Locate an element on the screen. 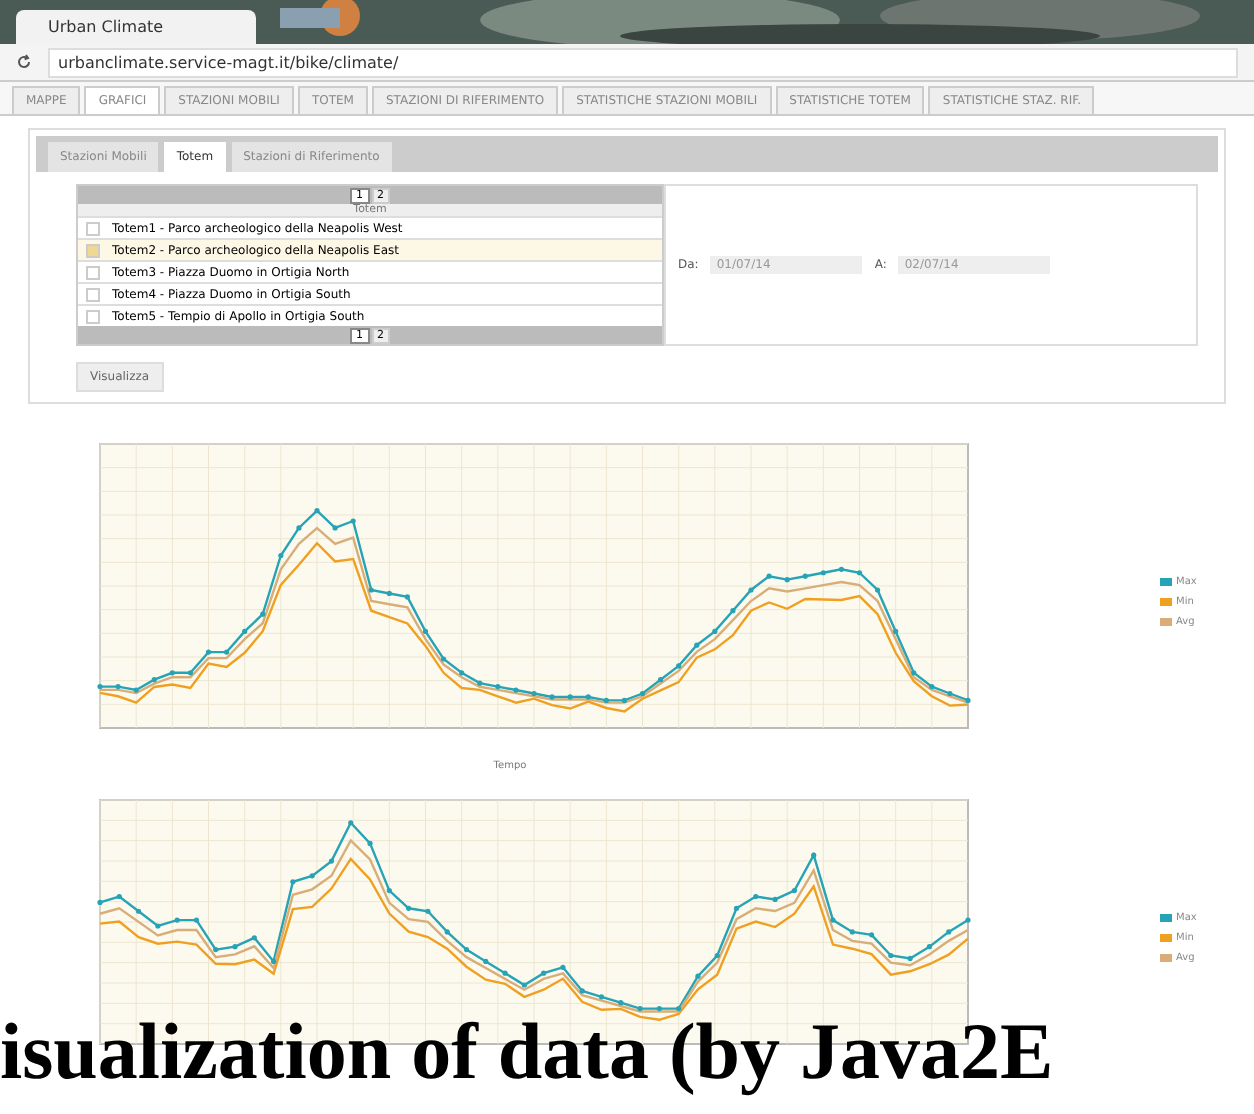 Image resolution: width=1254 pixels, height=1114 pixels. slide-caption: isualization of data (by Java2E is located at coordinates (528, 1052).